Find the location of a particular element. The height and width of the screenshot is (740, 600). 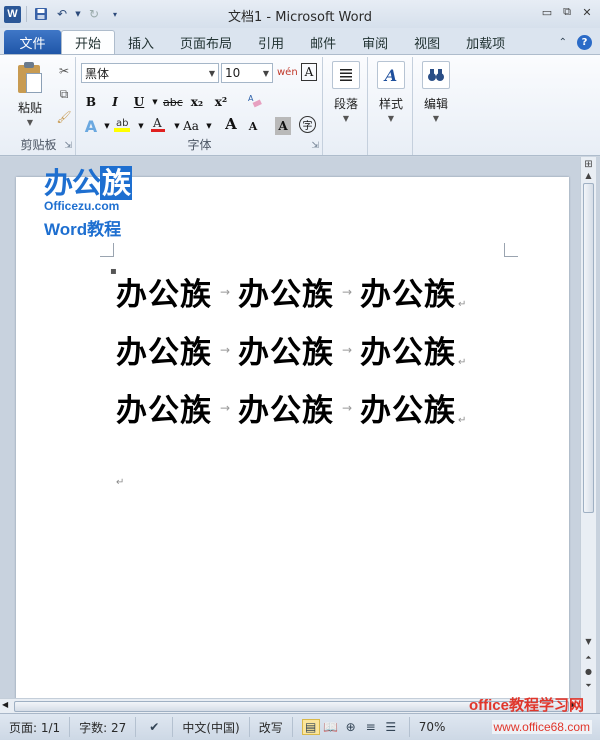

margin-corner-top-left is located at coordinates (107, 250).